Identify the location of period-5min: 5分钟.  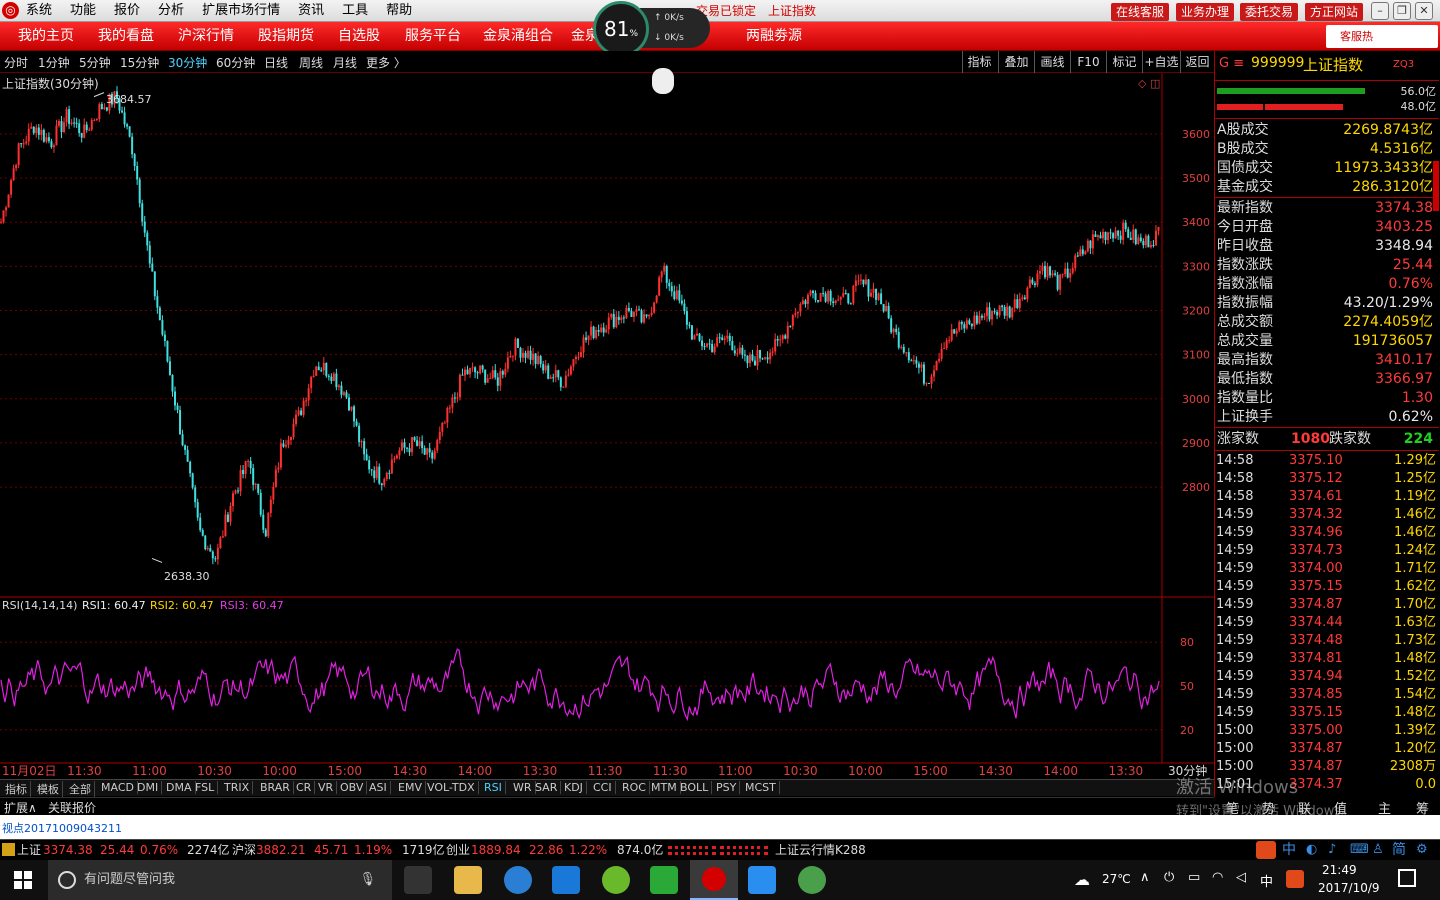
(95, 62).